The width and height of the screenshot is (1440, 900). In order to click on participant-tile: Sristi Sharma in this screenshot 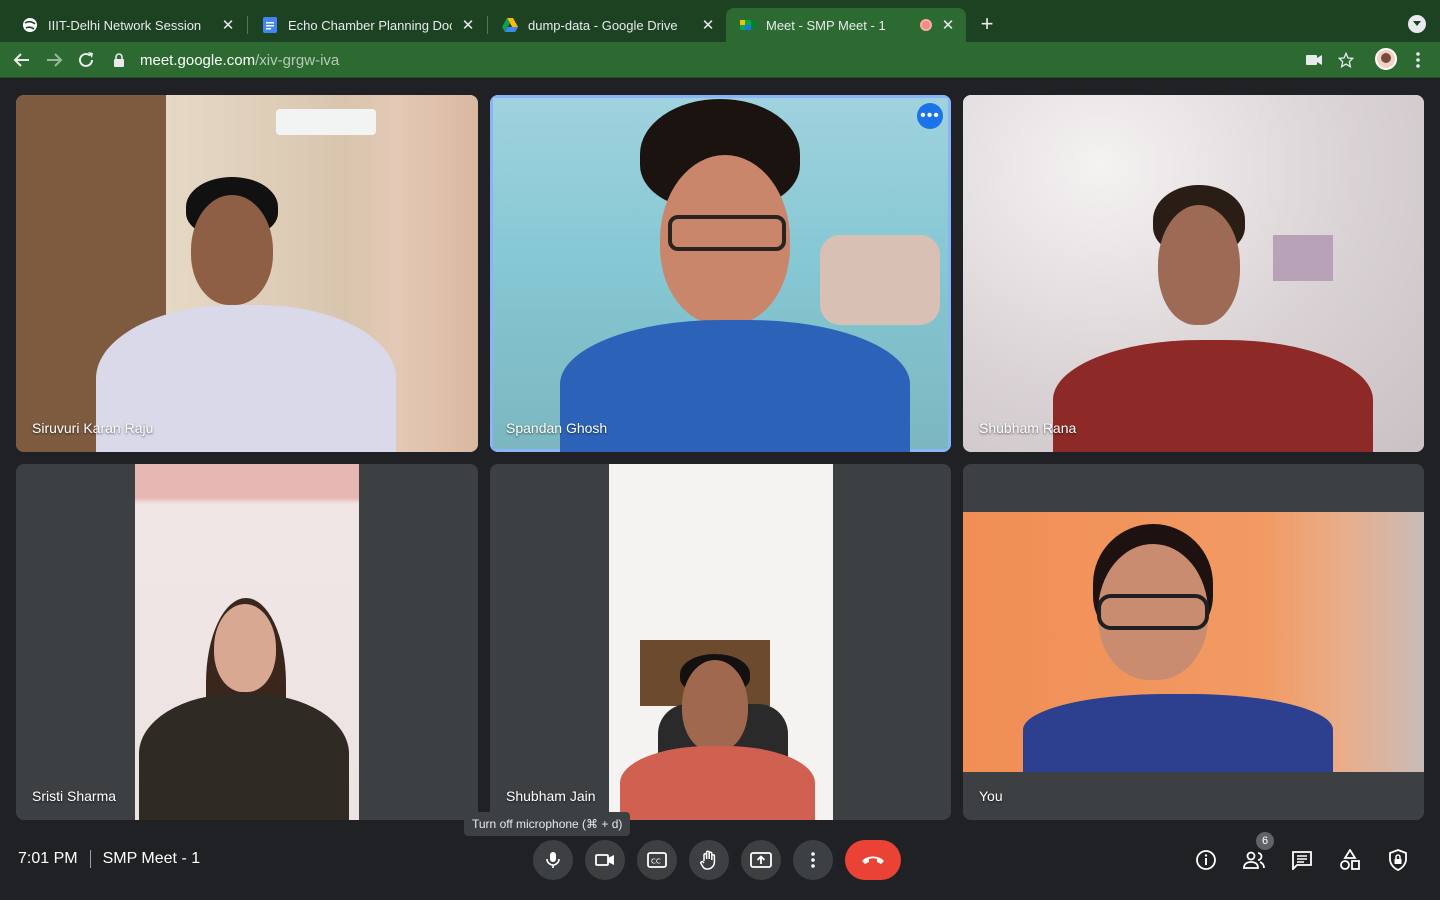, I will do `click(247, 642)`.